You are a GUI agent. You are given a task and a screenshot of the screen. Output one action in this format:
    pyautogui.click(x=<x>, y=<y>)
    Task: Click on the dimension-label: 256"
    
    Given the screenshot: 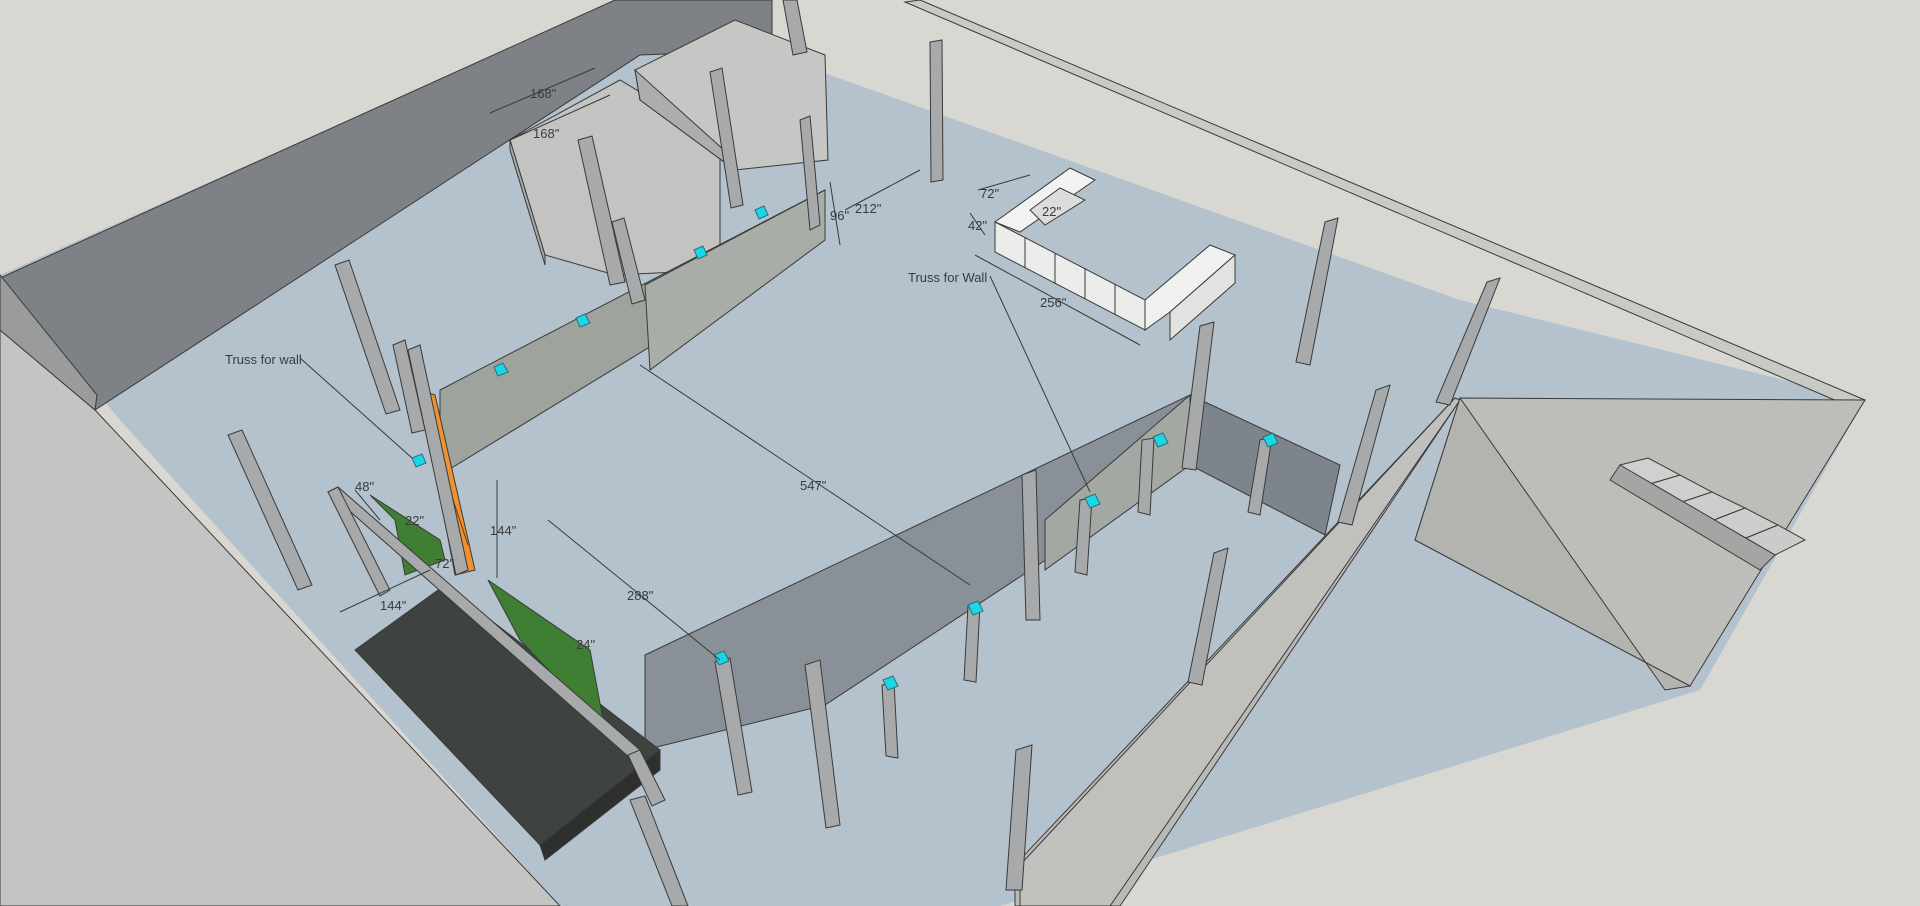 What is the action you would take?
    pyautogui.click(x=1053, y=302)
    